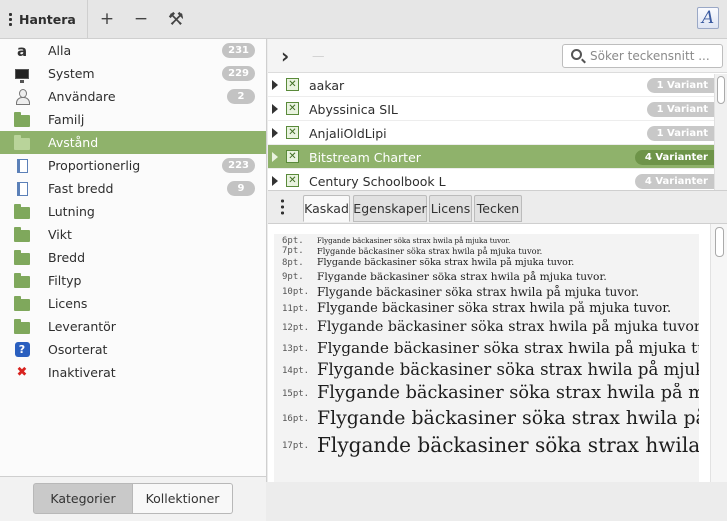 Image resolution: width=727 pixels, height=521 pixels. I want to click on sidebar-item-familj: Familj, so click(133, 119).